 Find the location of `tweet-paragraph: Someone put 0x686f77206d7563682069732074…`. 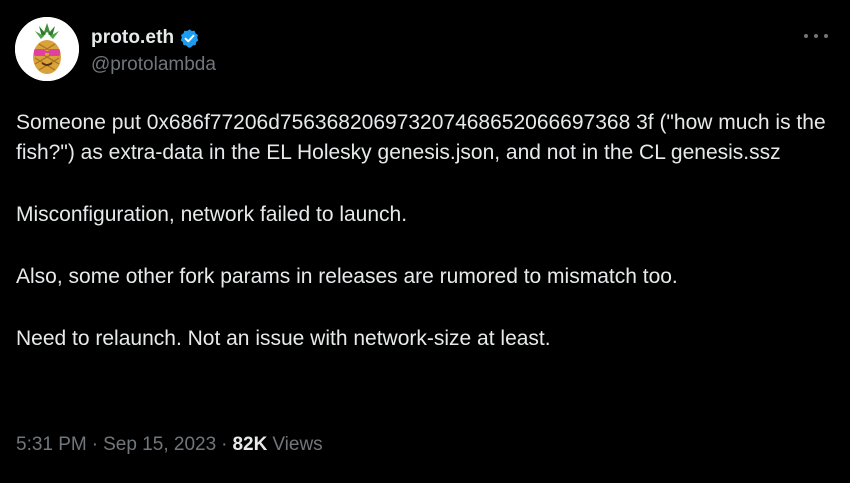

tweet-paragraph: Someone put 0x686f77206d7563682069732074… is located at coordinates (424, 137).